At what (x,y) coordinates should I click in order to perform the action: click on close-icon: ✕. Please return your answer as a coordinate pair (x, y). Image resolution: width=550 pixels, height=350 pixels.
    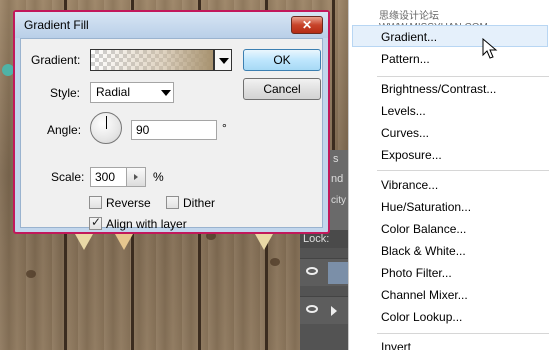
    Looking at the image, I should click on (307, 25).